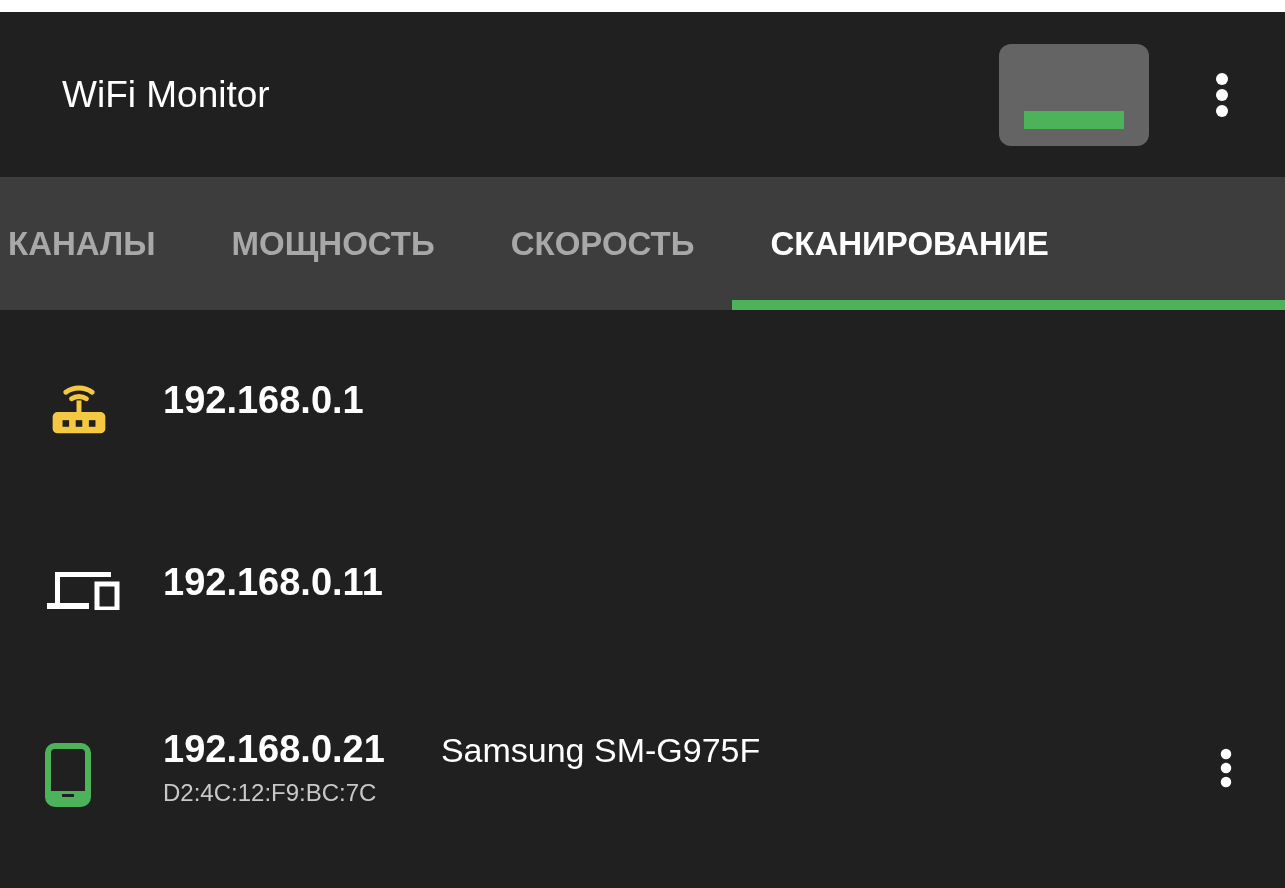  I want to click on device-name: Samsung SM-G975F, so click(600, 750).